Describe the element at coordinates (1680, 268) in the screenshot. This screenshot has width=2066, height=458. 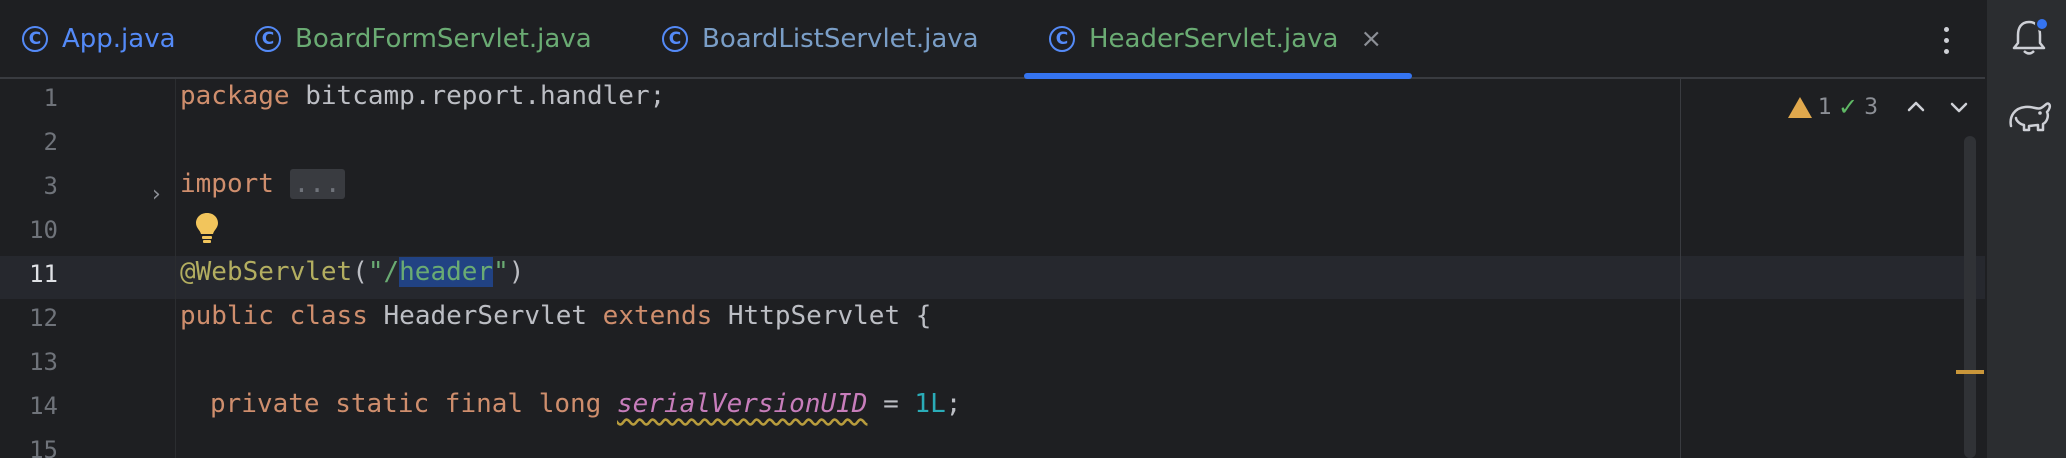
I see `right-margin-guide` at that location.